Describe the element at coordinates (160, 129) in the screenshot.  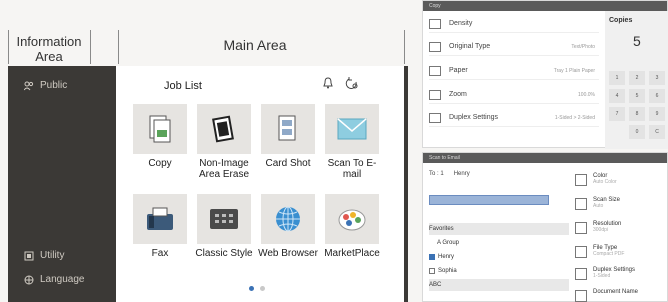
I see `copy-tile` at that location.